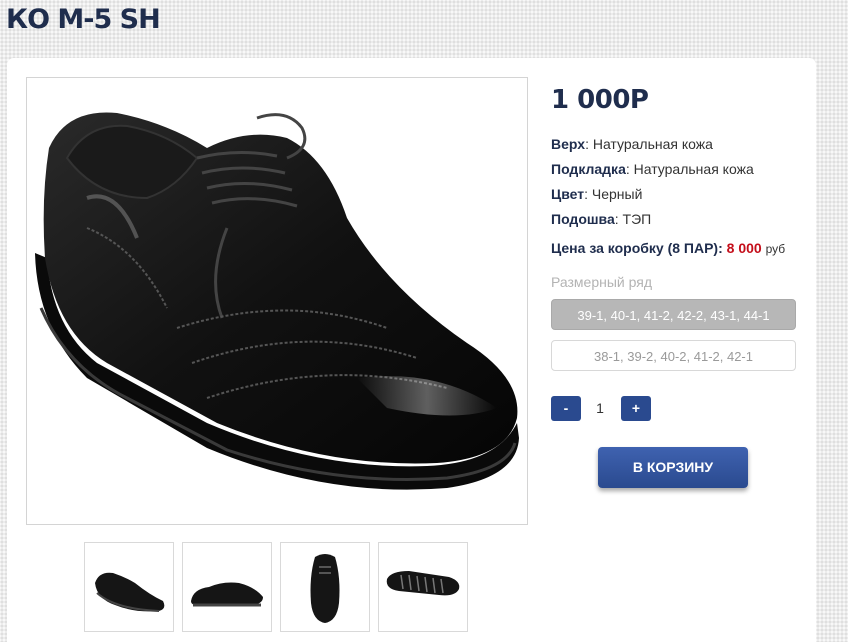  Describe the element at coordinates (602, 282) in the screenshot. I see `size-range-label: Размерный ряд` at that location.